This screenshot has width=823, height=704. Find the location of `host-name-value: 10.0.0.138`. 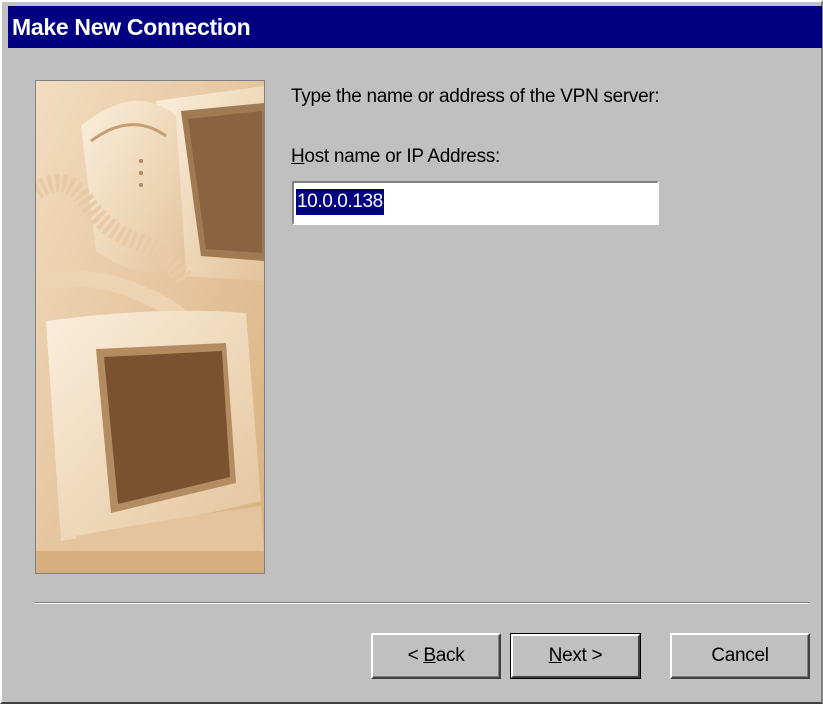

host-name-value: 10.0.0.138 is located at coordinates (340, 202).